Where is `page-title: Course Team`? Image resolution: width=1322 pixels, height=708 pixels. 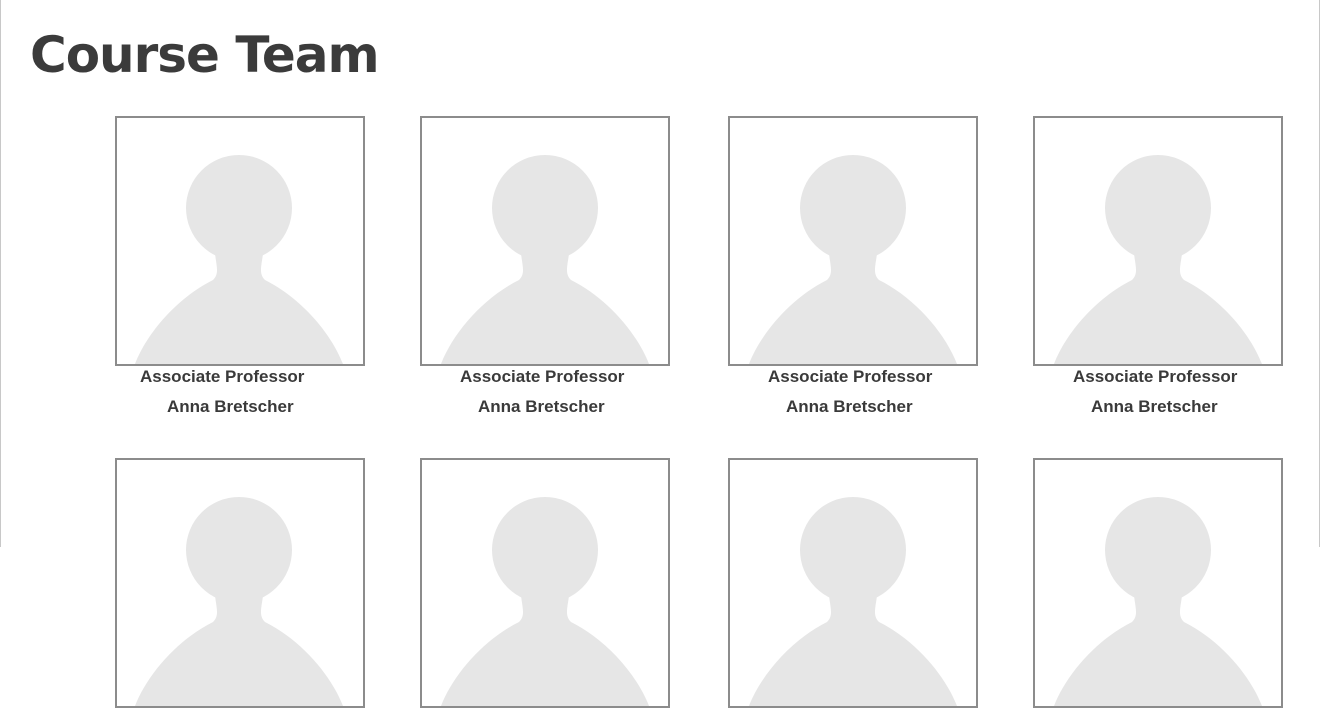
page-title: Course Team is located at coordinates (205, 55).